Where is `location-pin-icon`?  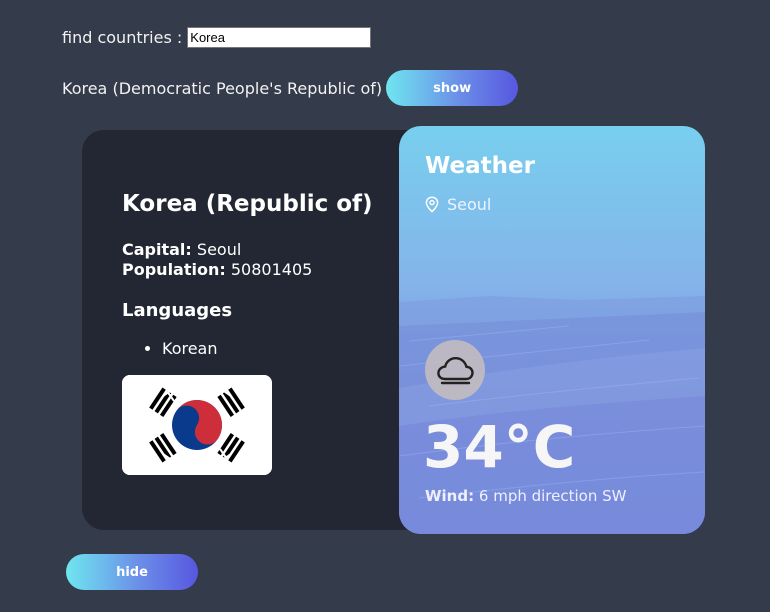
location-pin-icon is located at coordinates (432, 204).